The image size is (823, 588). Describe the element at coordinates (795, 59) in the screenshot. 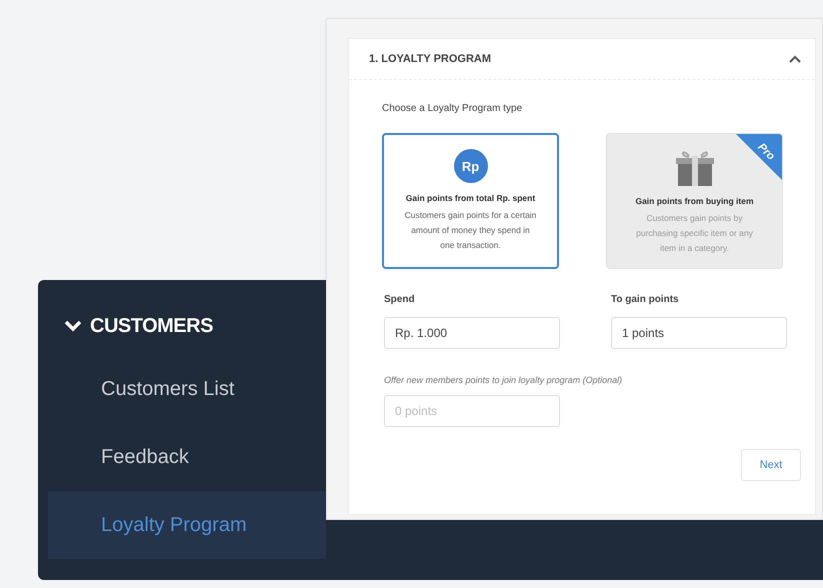

I see `collapse-icon` at that location.